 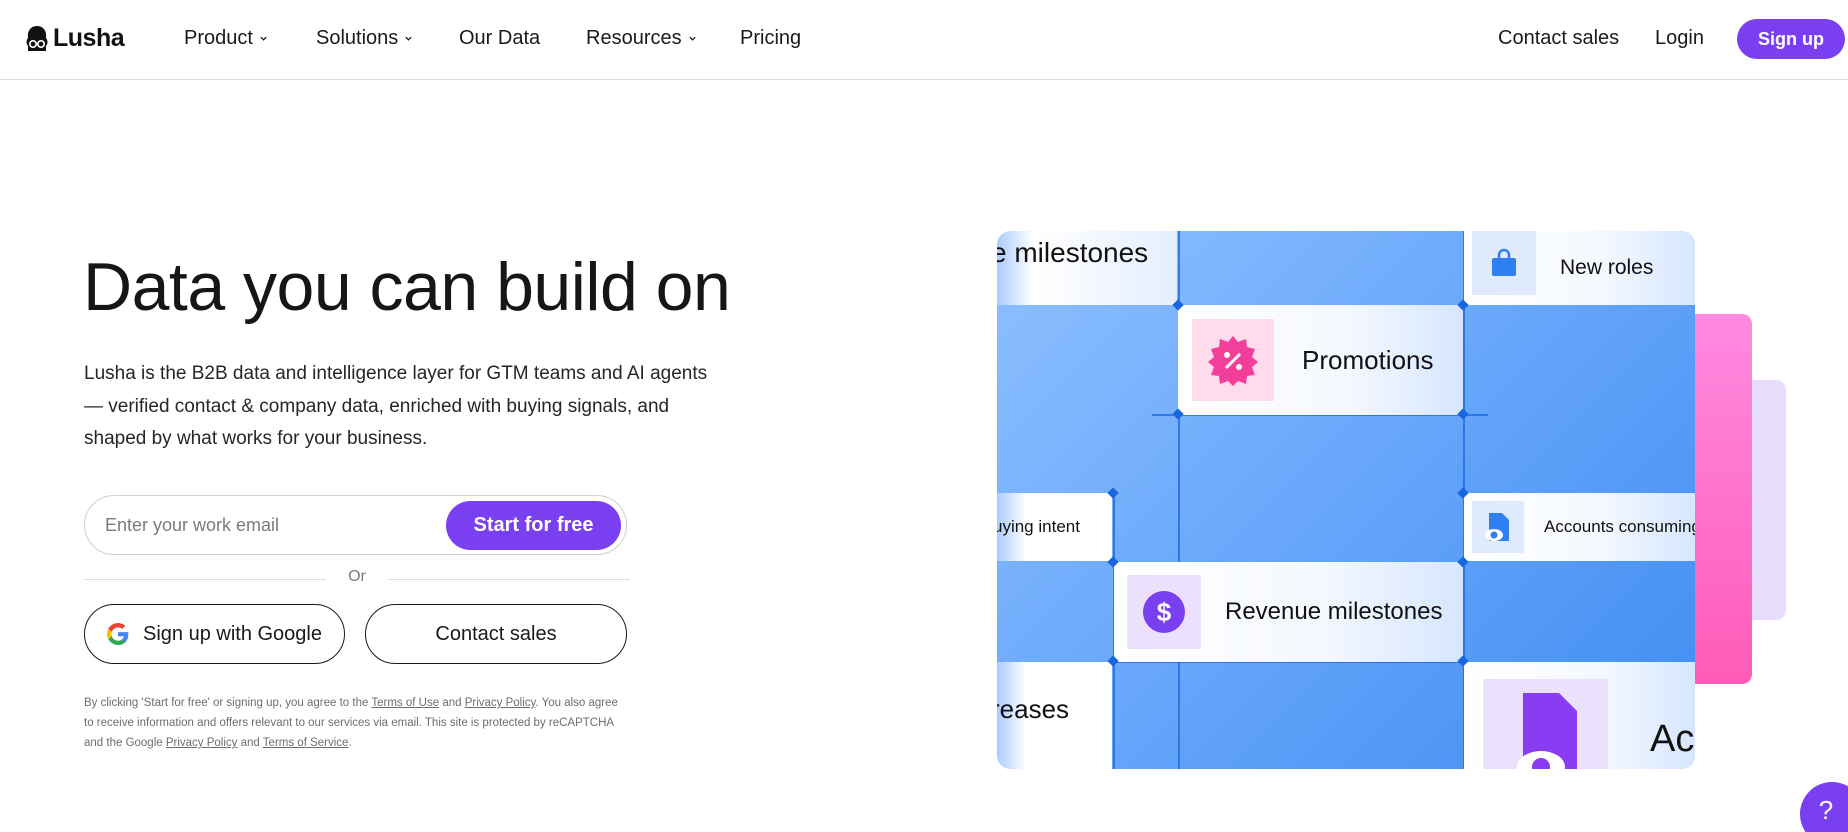 I want to click on revenue-icon-box: $, so click(x=1164, y=612).